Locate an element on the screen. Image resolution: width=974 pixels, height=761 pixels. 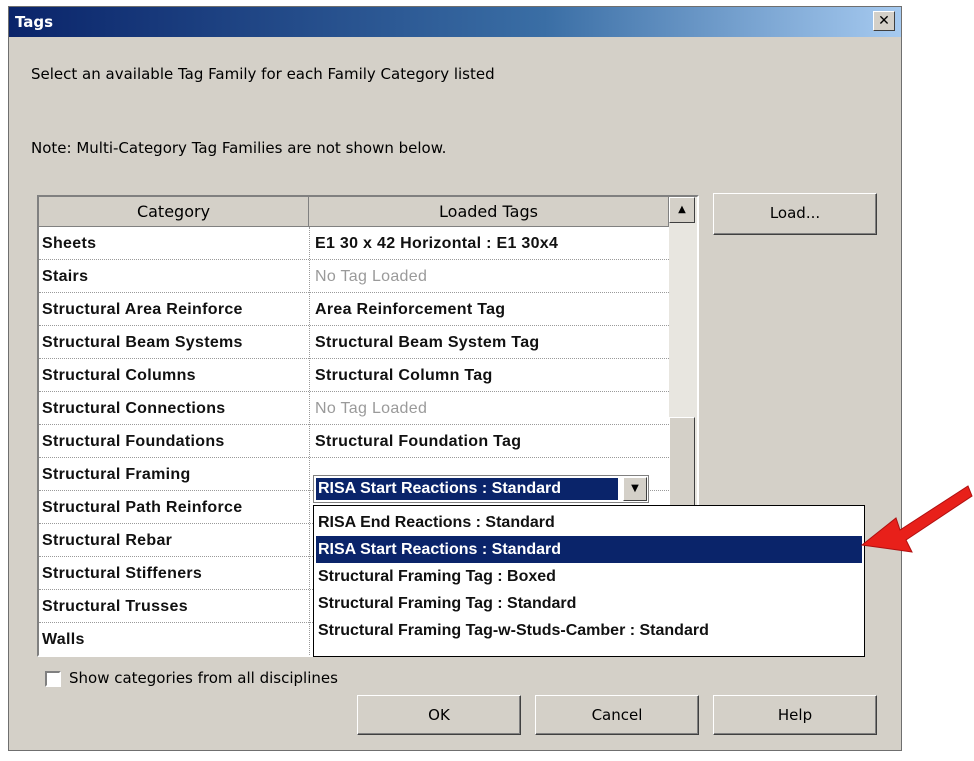
help-button: Help is located at coordinates (795, 715).